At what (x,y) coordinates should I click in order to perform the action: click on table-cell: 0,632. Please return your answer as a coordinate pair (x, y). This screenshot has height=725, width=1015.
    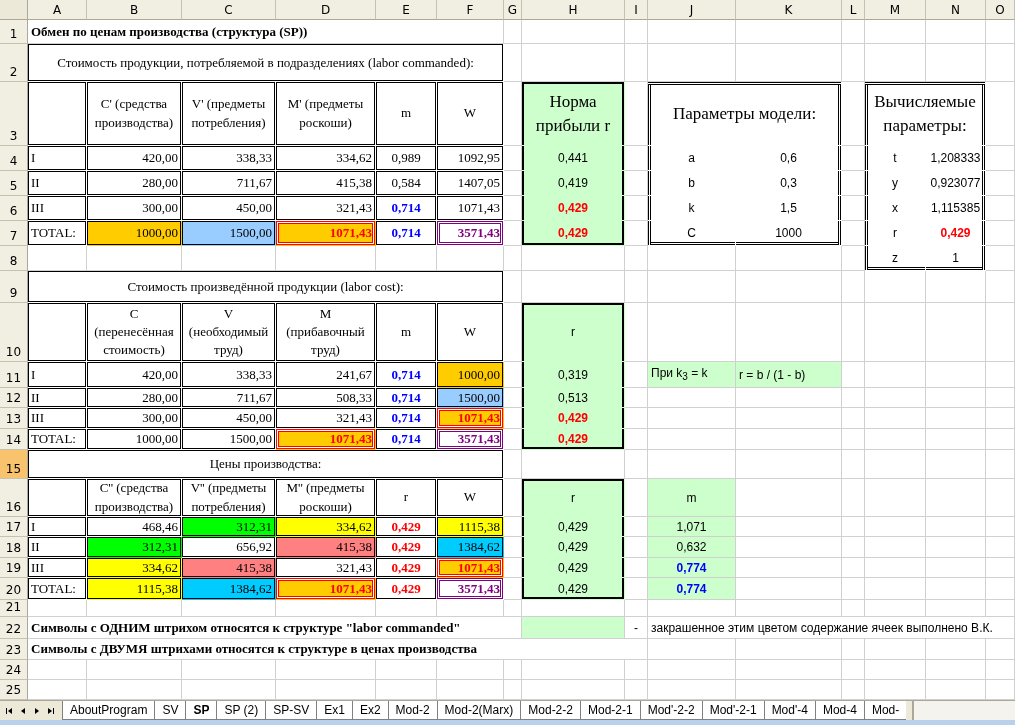
    Looking at the image, I should click on (692, 547).